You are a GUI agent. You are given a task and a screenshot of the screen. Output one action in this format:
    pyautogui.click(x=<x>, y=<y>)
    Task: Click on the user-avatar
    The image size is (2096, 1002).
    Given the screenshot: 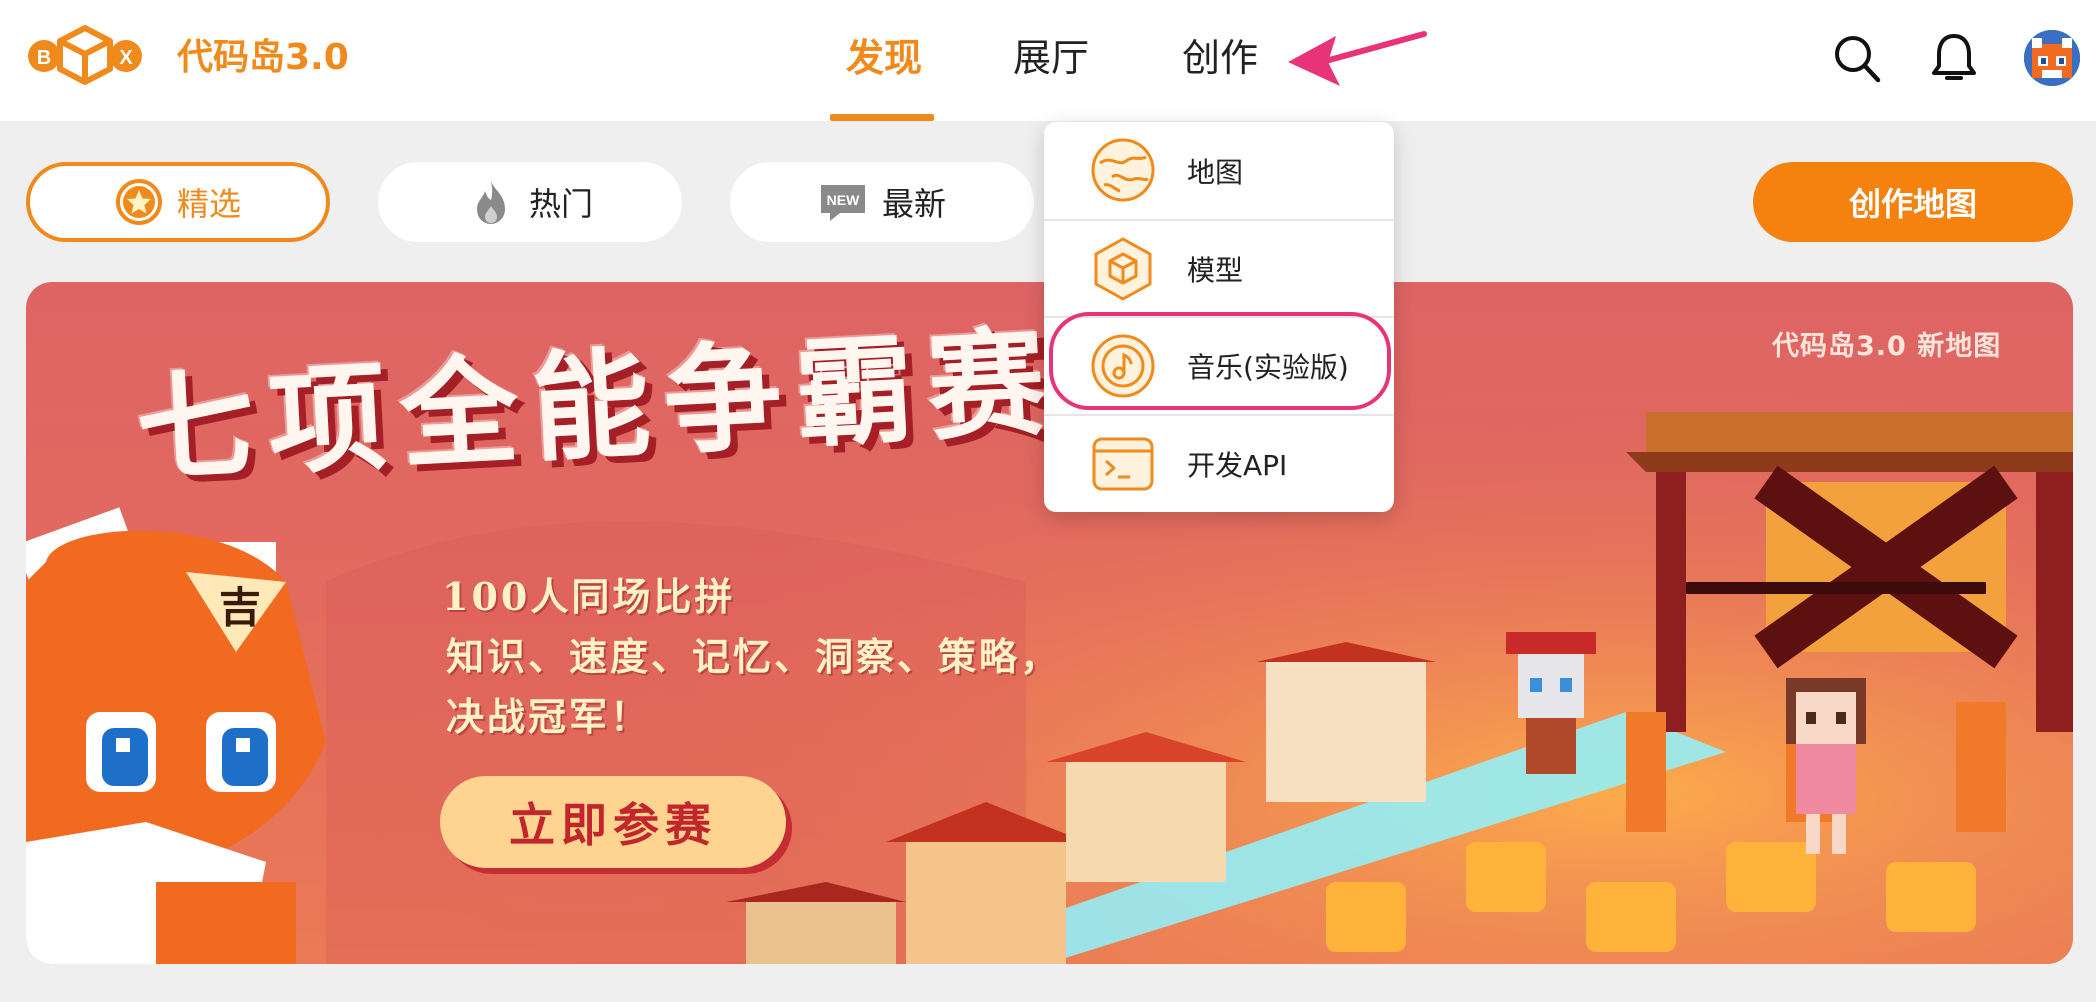 What is the action you would take?
    pyautogui.click(x=2052, y=58)
    